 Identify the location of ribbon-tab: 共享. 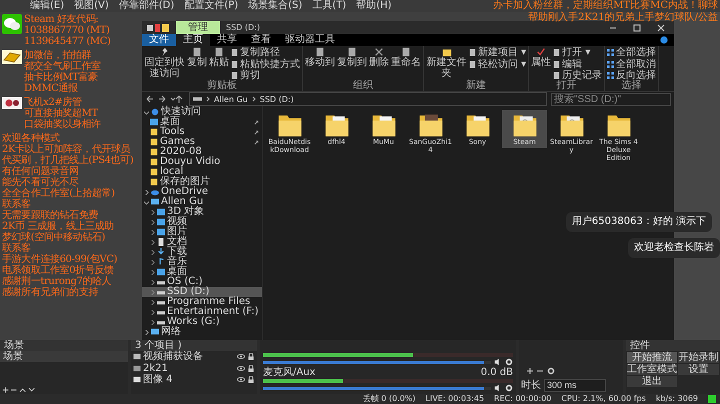
(227, 40).